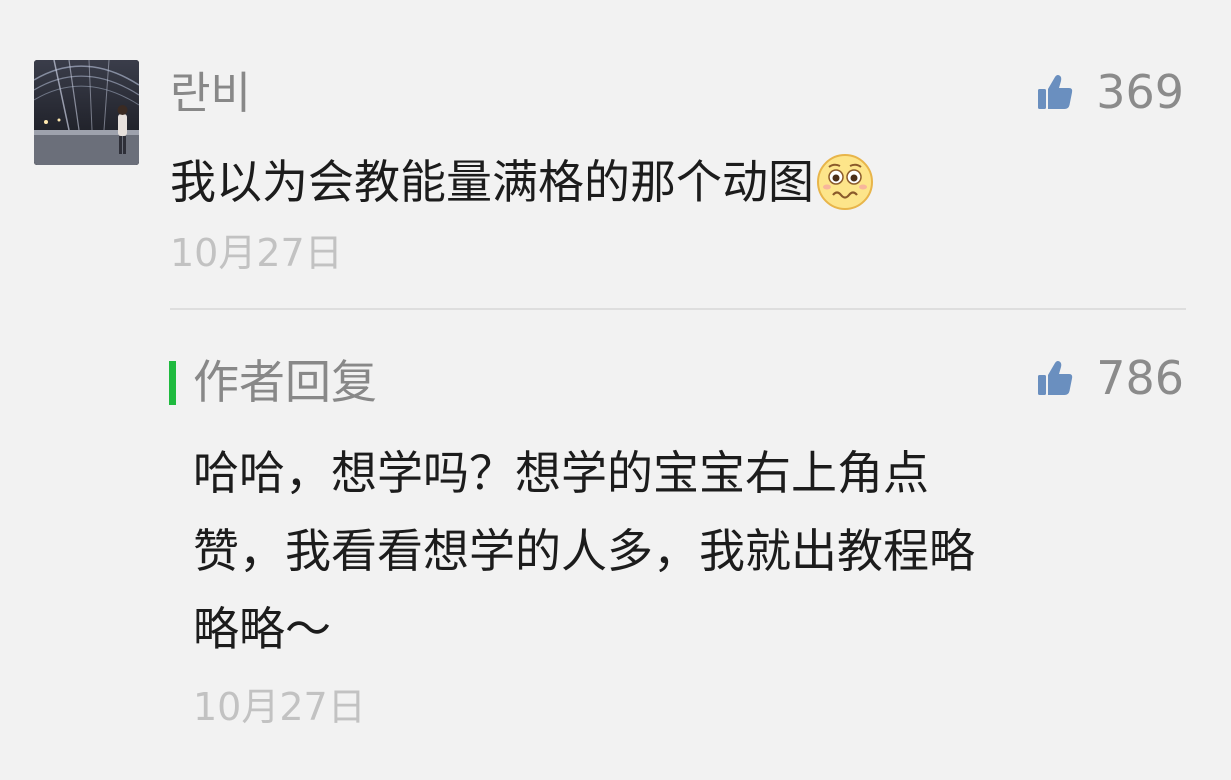 The height and width of the screenshot is (780, 1231). Describe the element at coordinates (1140, 378) in the screenshot. I see `reply-like-count: 786` at that location.